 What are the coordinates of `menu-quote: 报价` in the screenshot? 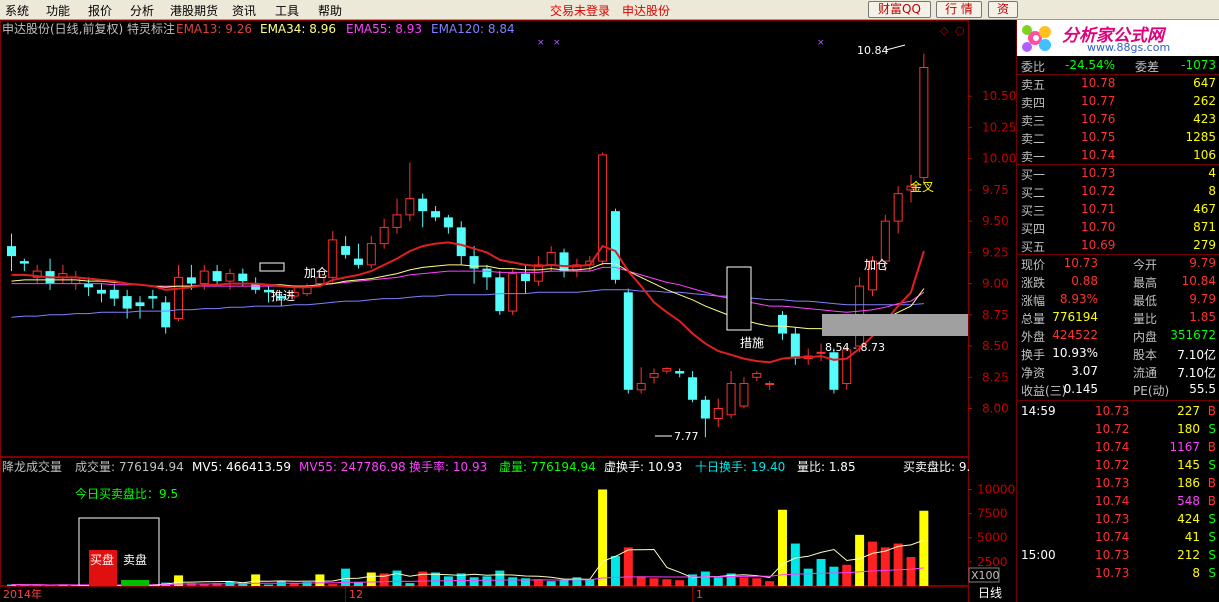 It's located at (100, 10).